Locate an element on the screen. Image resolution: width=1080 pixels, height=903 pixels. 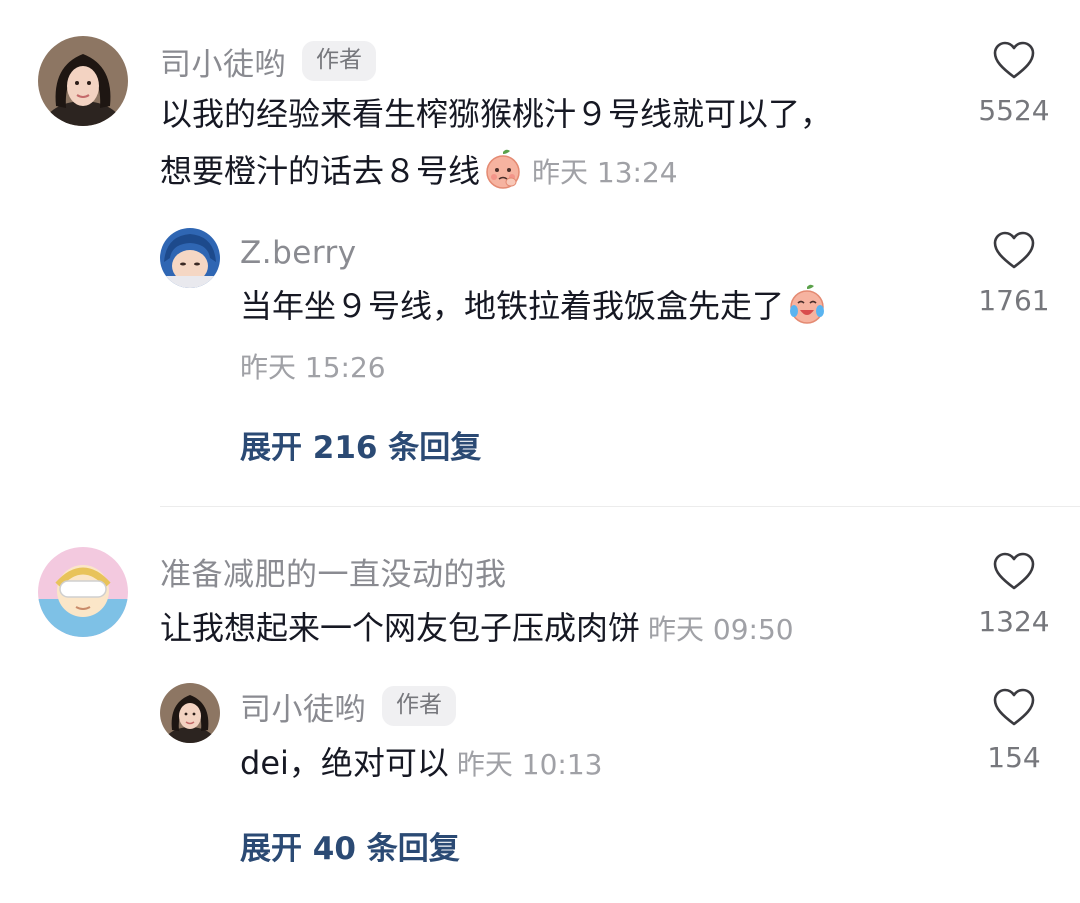
expand-replies-button: 展开 40 条回复 is located at coordinates (350, 845).